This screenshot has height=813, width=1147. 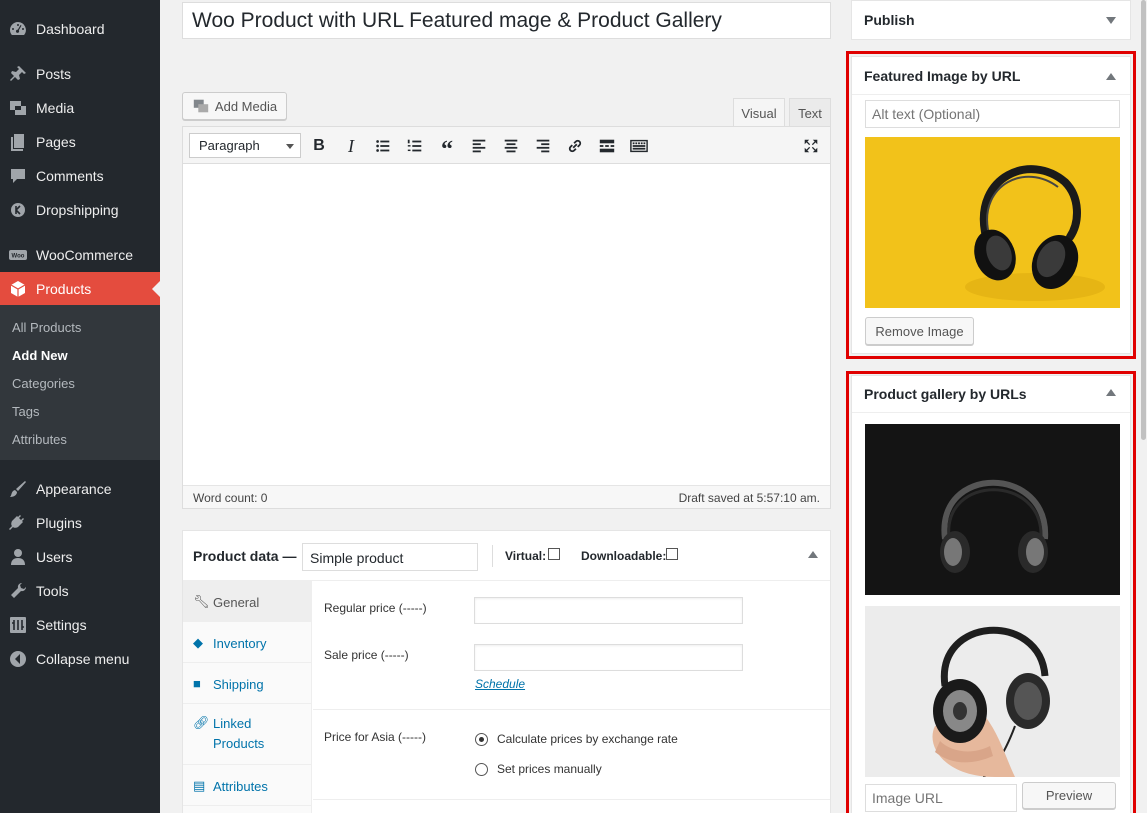 I want to click on tab-shipping: ■ Shipping, so click(x=247, y=683).